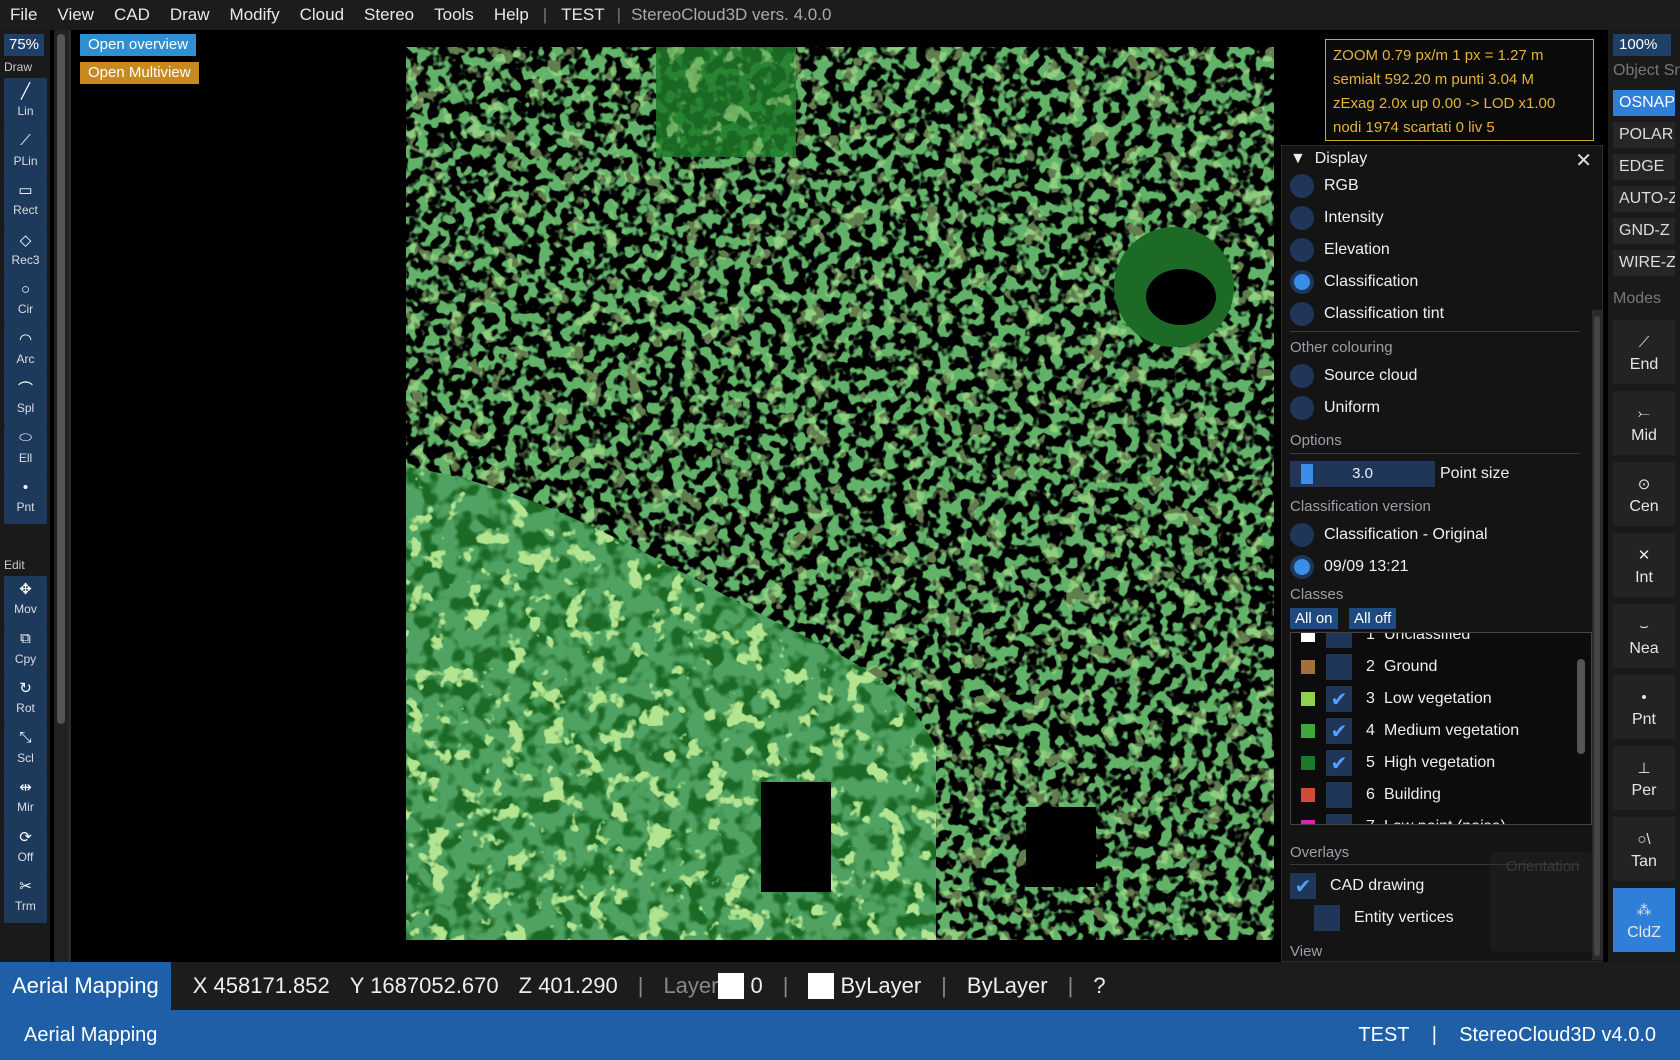  Describe the element at coordinates (1436, 763) in the screenshot. I see `class-row: ✔ 5 High vegetation` at that location.